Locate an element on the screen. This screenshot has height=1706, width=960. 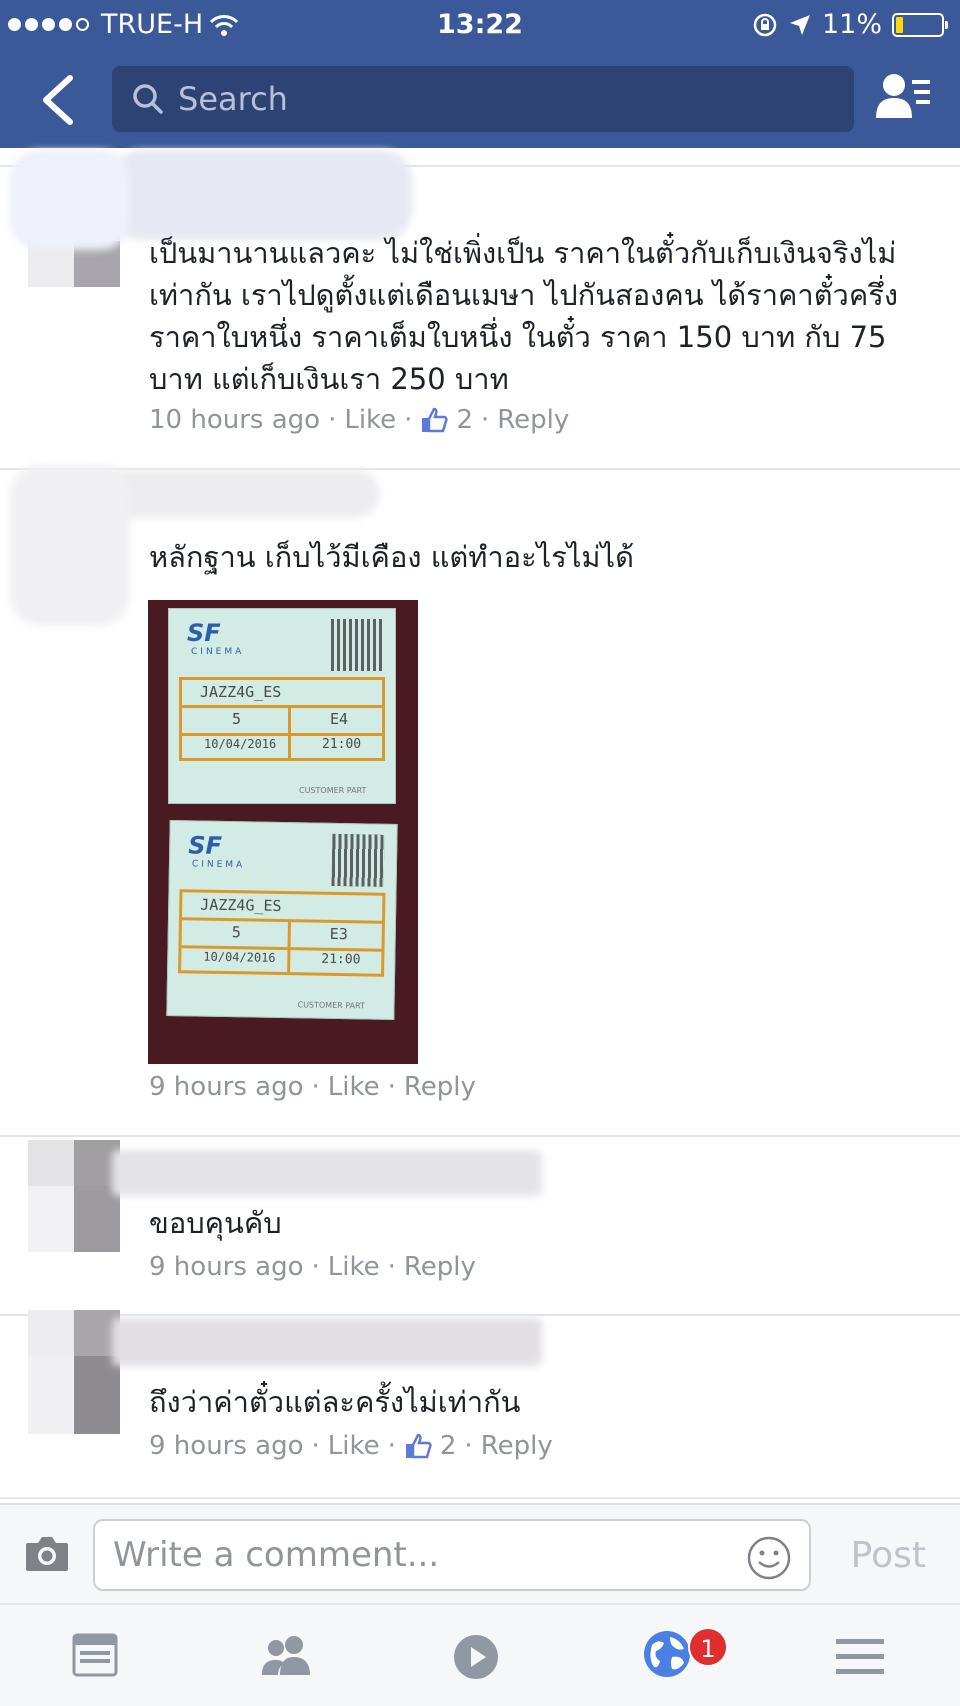
battery-icon is located at coordinates (920, 24).